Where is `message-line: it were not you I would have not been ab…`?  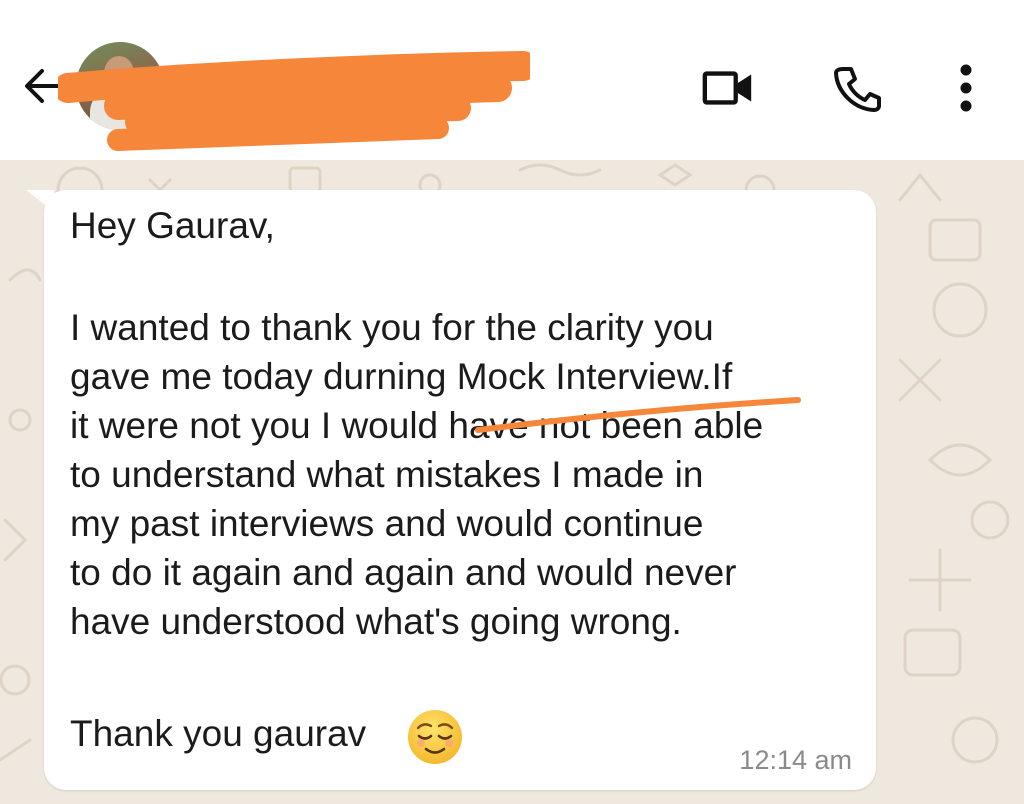 message-line: it were not you I would have not been ab… is located at coordinates (417, 425).